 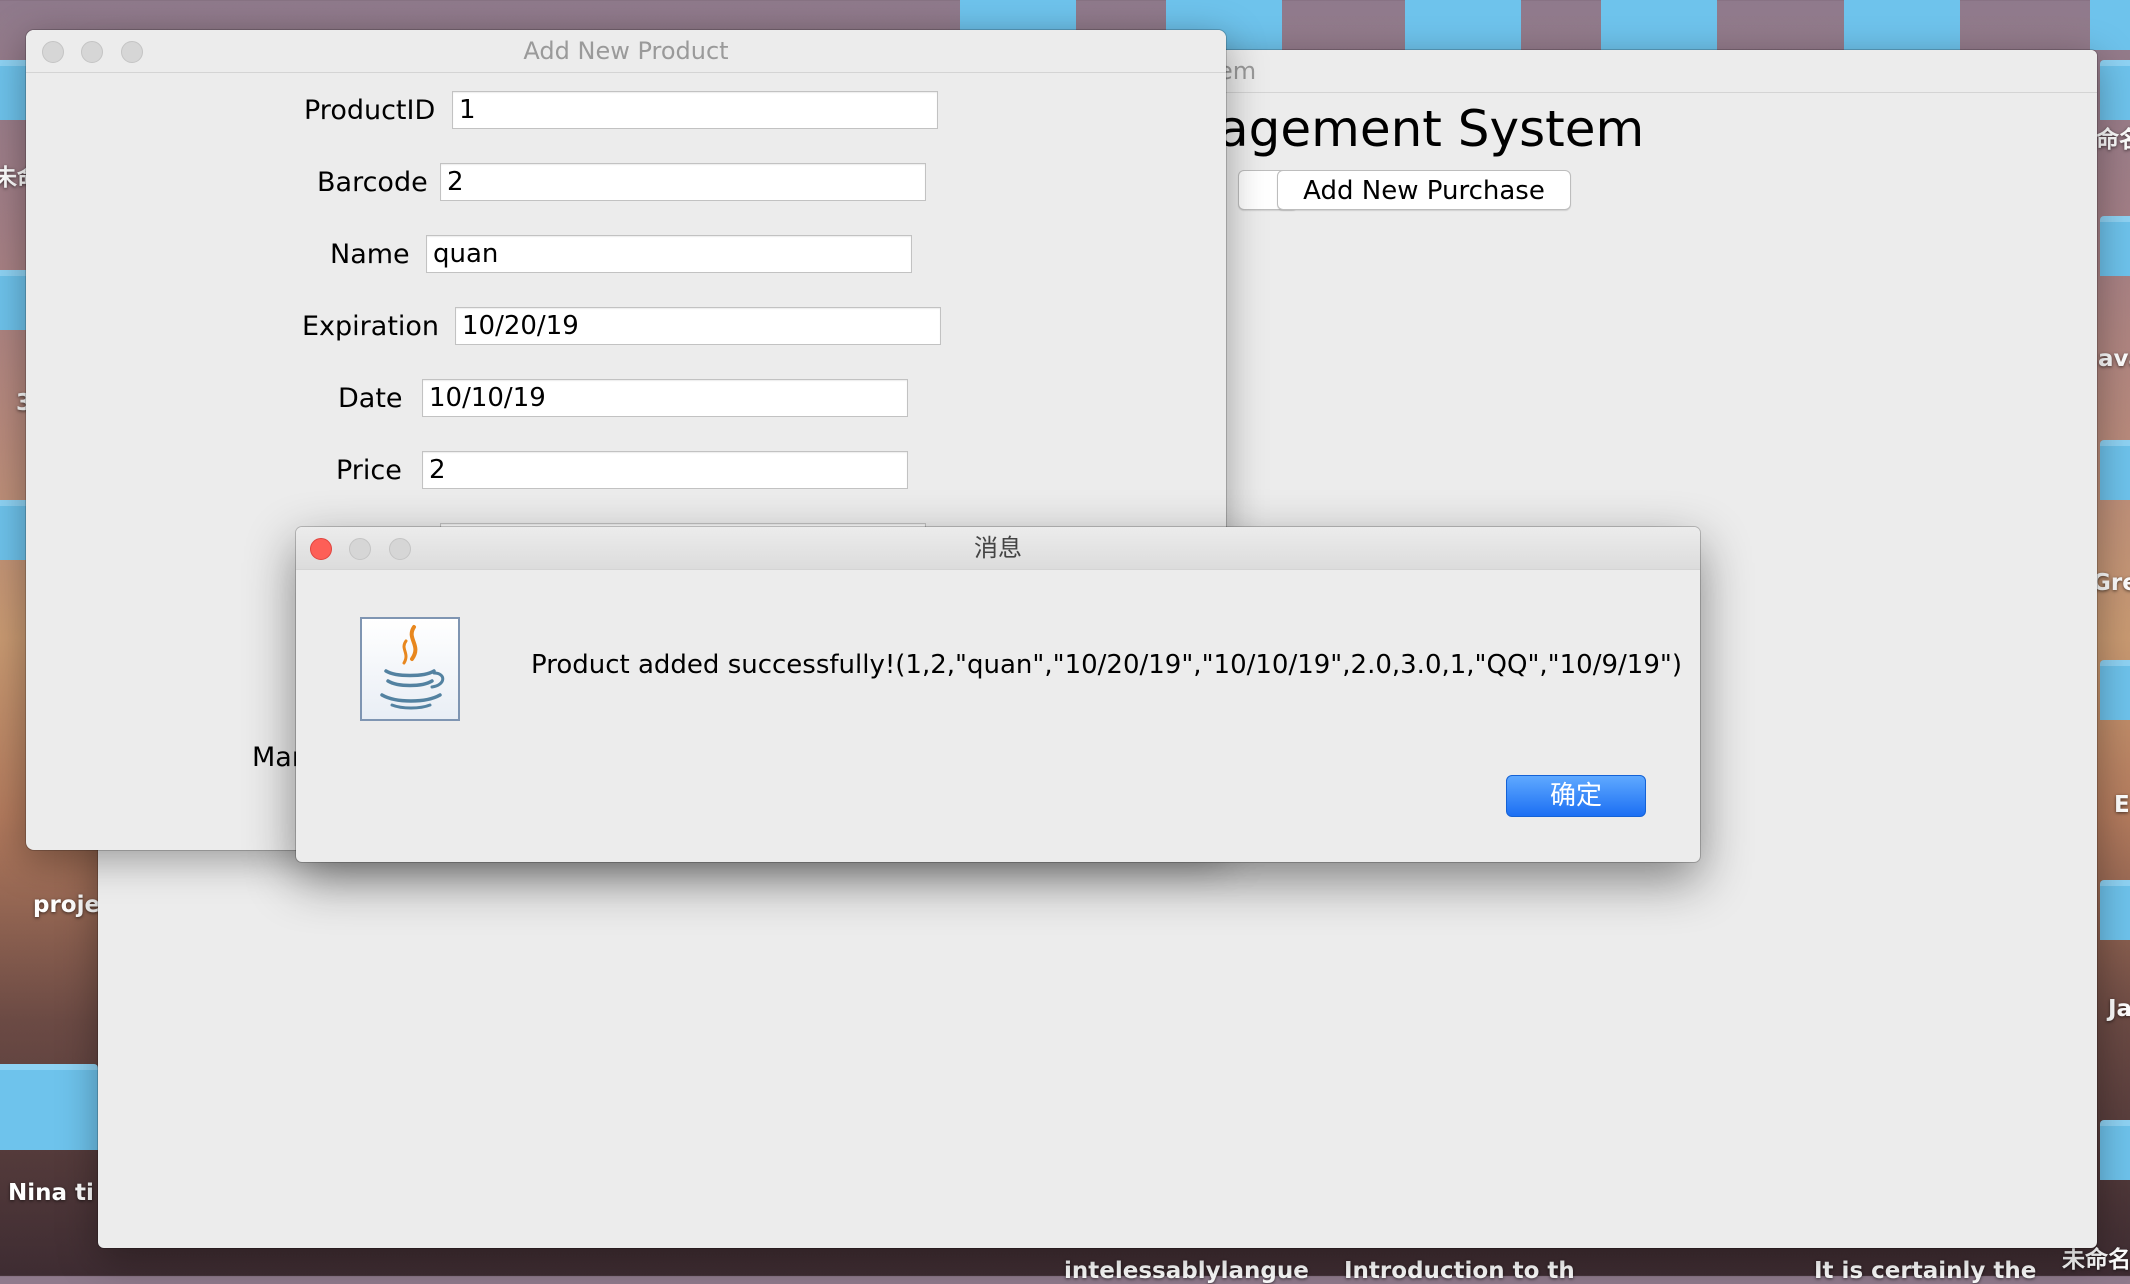 I want to click on desktop-item-label: Introduction to th, so click(x=1459, y=1271).